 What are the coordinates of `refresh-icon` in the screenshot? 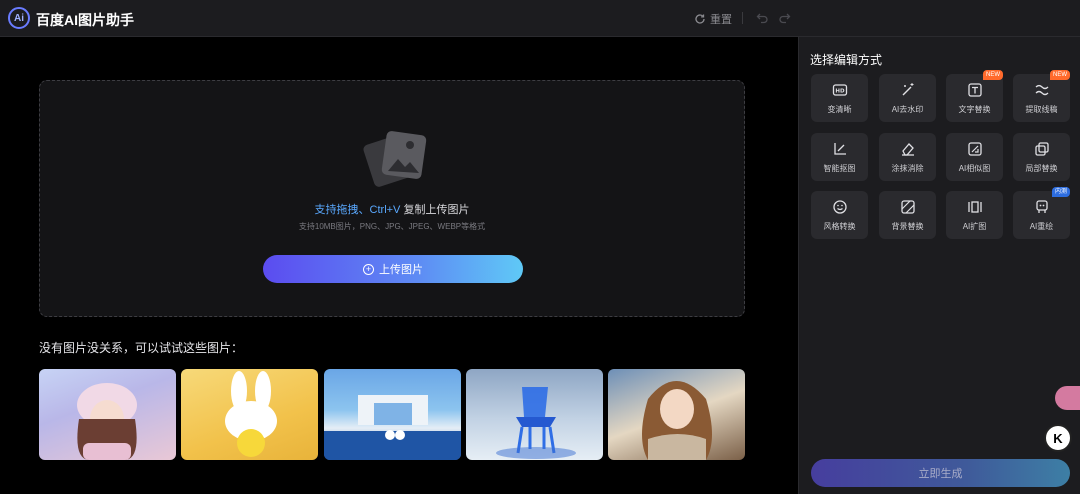 It's located at (700, 19).